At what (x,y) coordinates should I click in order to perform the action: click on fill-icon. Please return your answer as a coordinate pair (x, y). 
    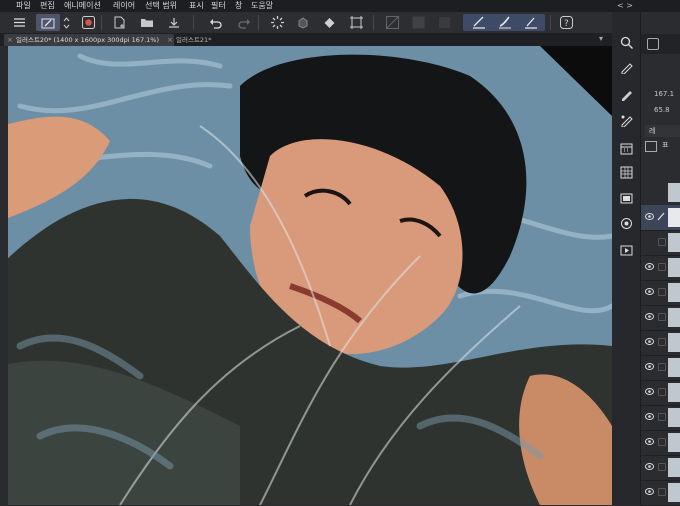
    Looking at the image, I should click on (303, 22).